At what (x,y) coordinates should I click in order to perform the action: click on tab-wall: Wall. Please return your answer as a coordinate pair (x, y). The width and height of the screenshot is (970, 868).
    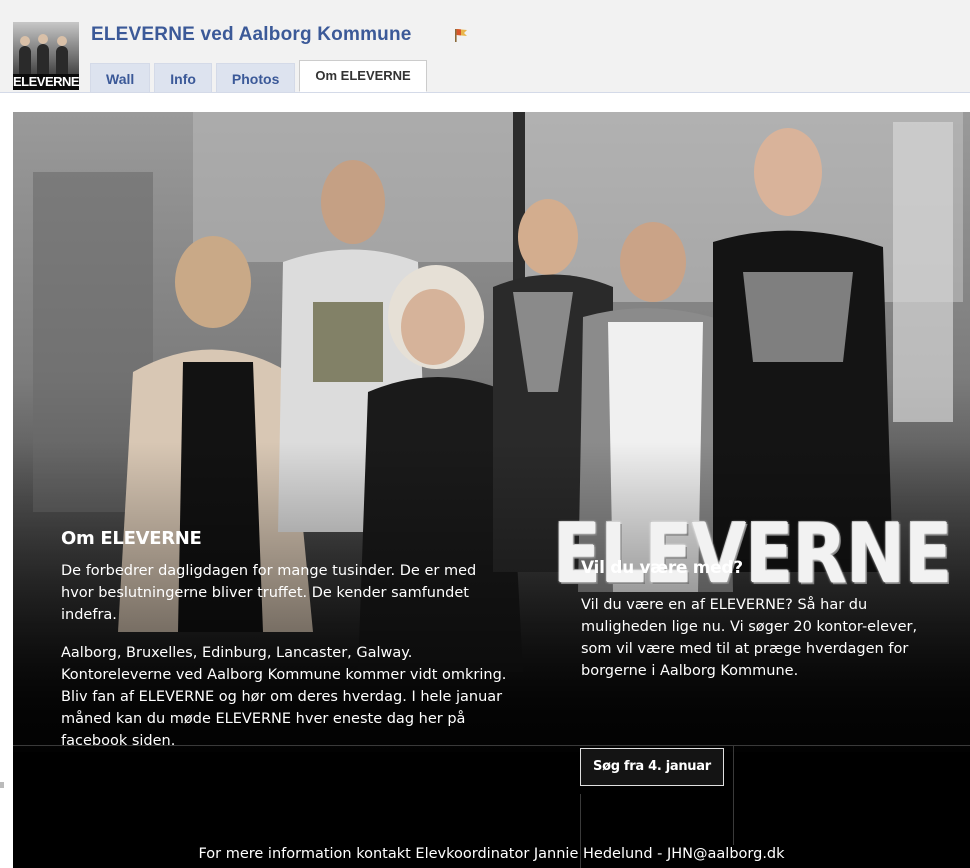
    Looking at the image, I should click on (120, 77).